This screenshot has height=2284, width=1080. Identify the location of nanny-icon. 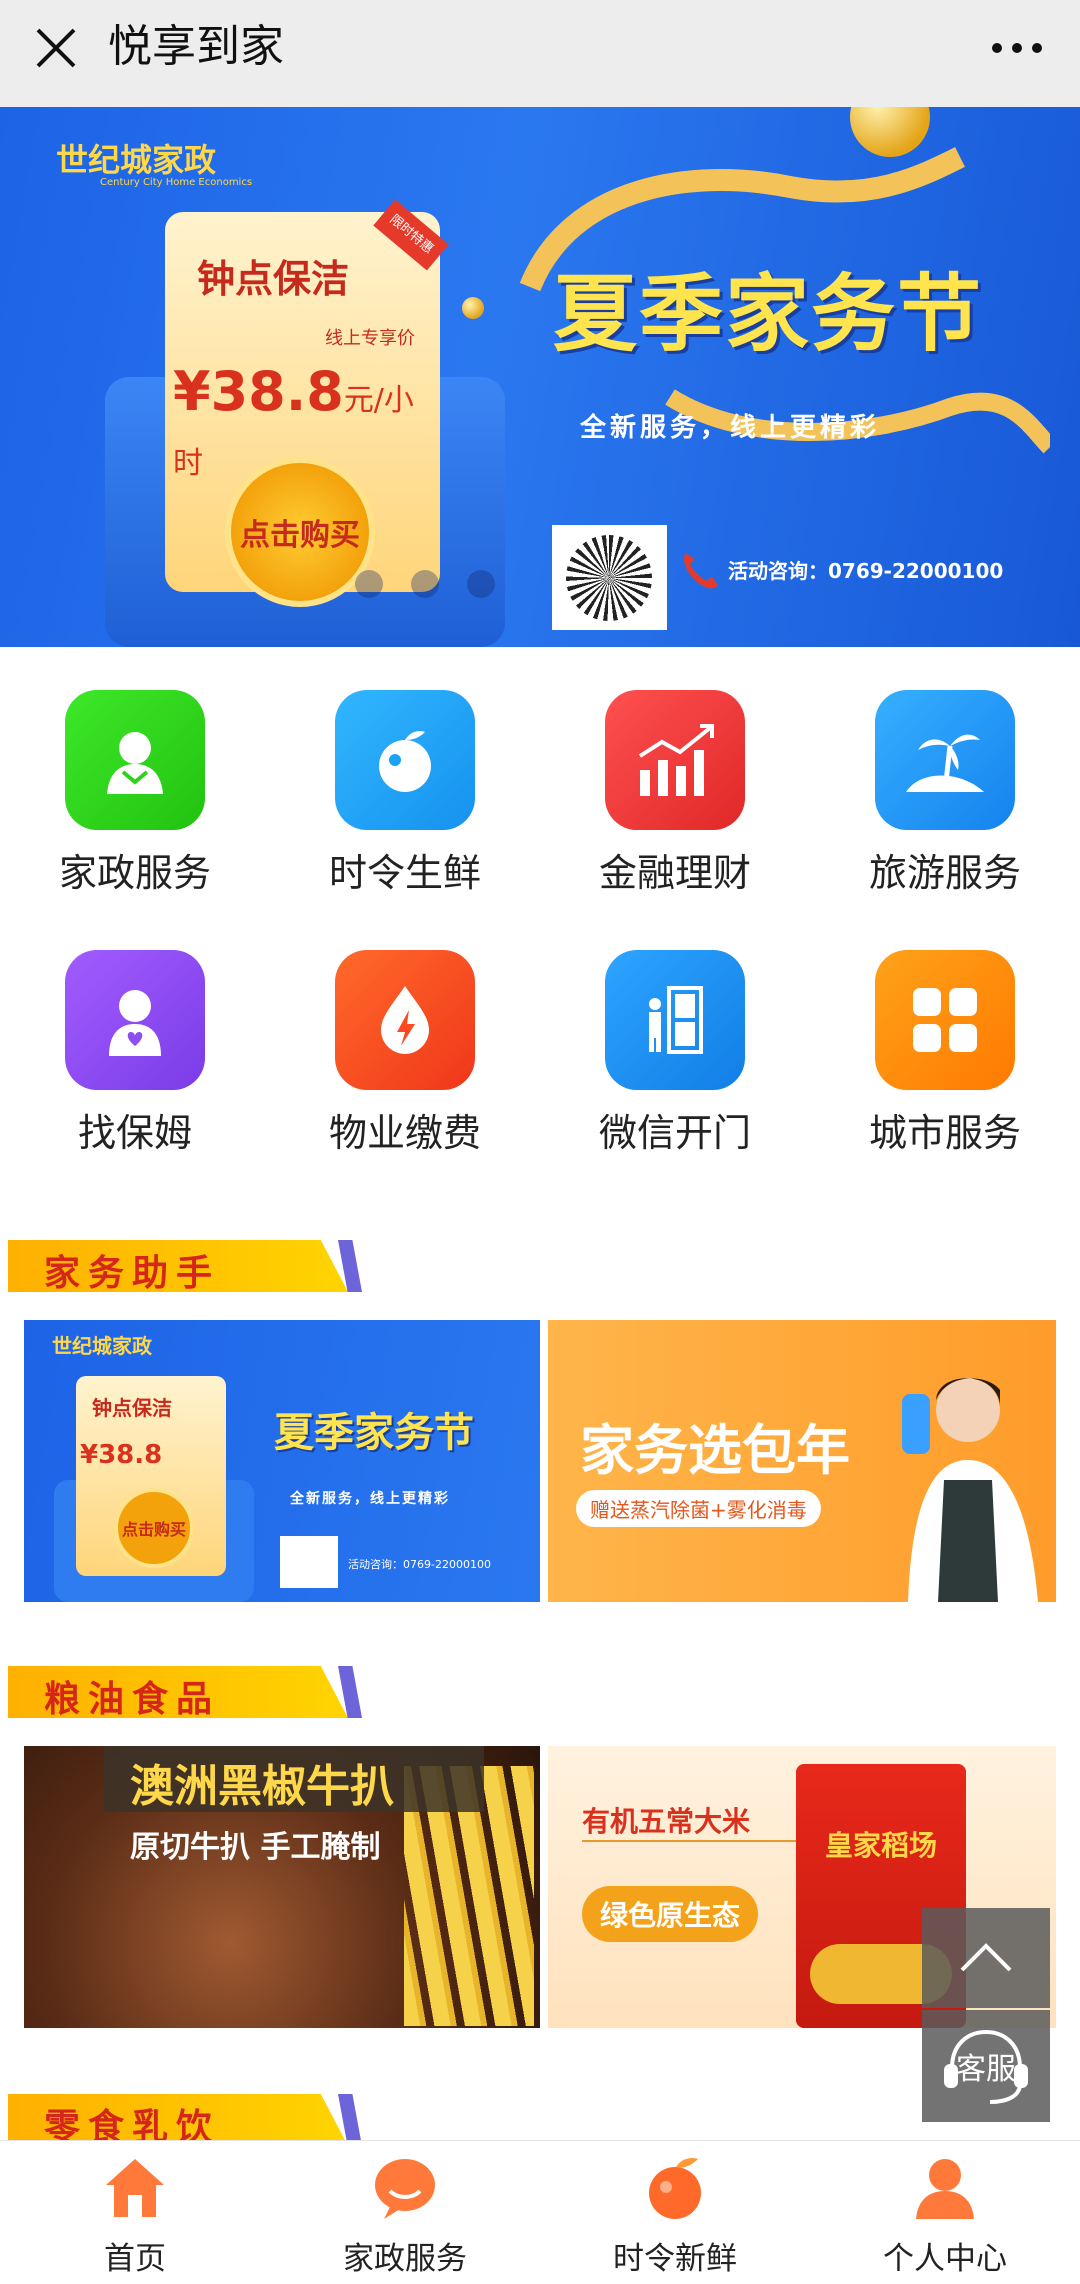
(135, 1020).